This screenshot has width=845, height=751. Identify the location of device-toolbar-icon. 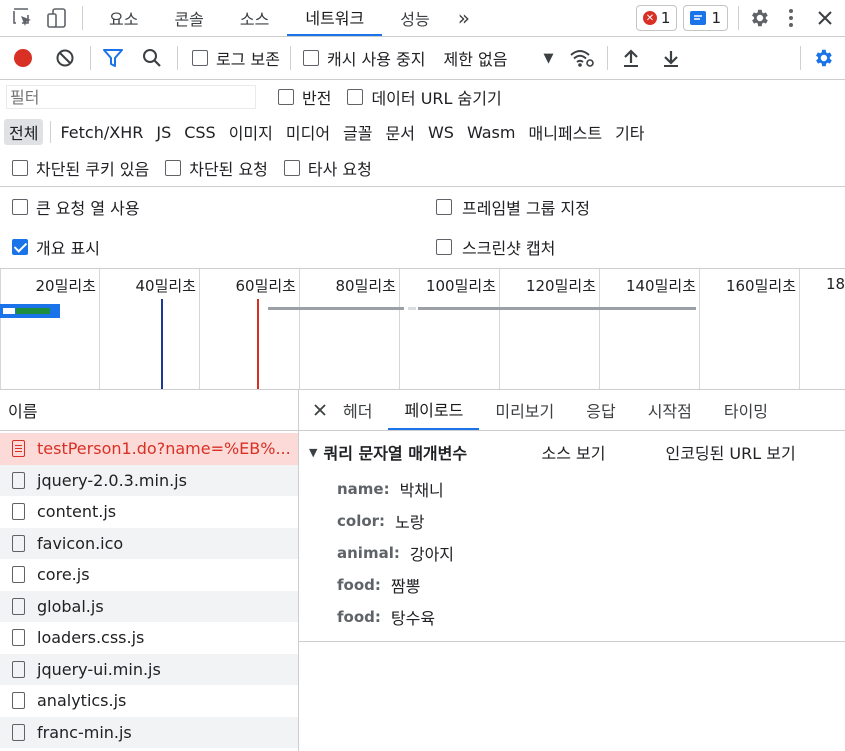
(57, 18).